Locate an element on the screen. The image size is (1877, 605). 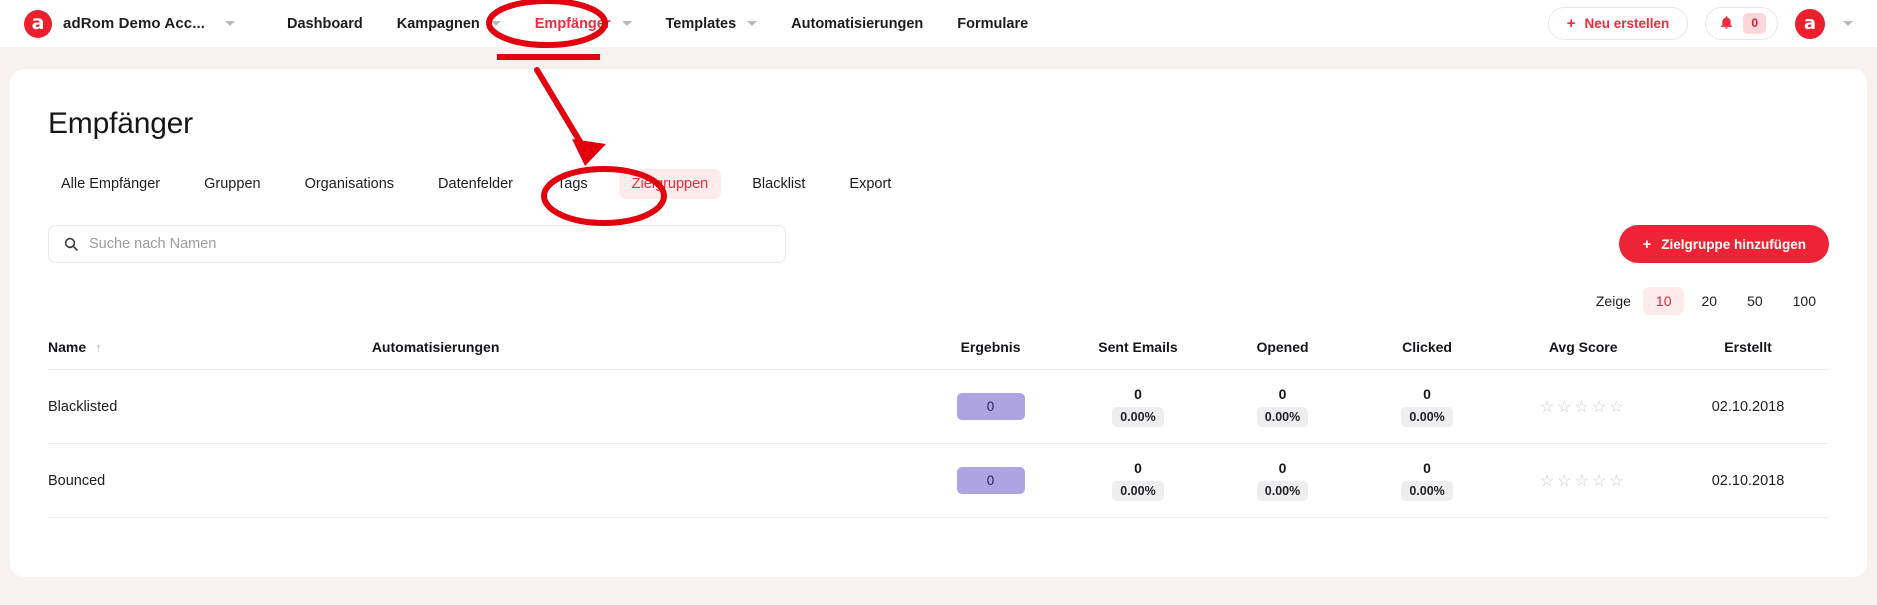
create-new-label: Neu erstellen is located at coordinates (1627, 23).